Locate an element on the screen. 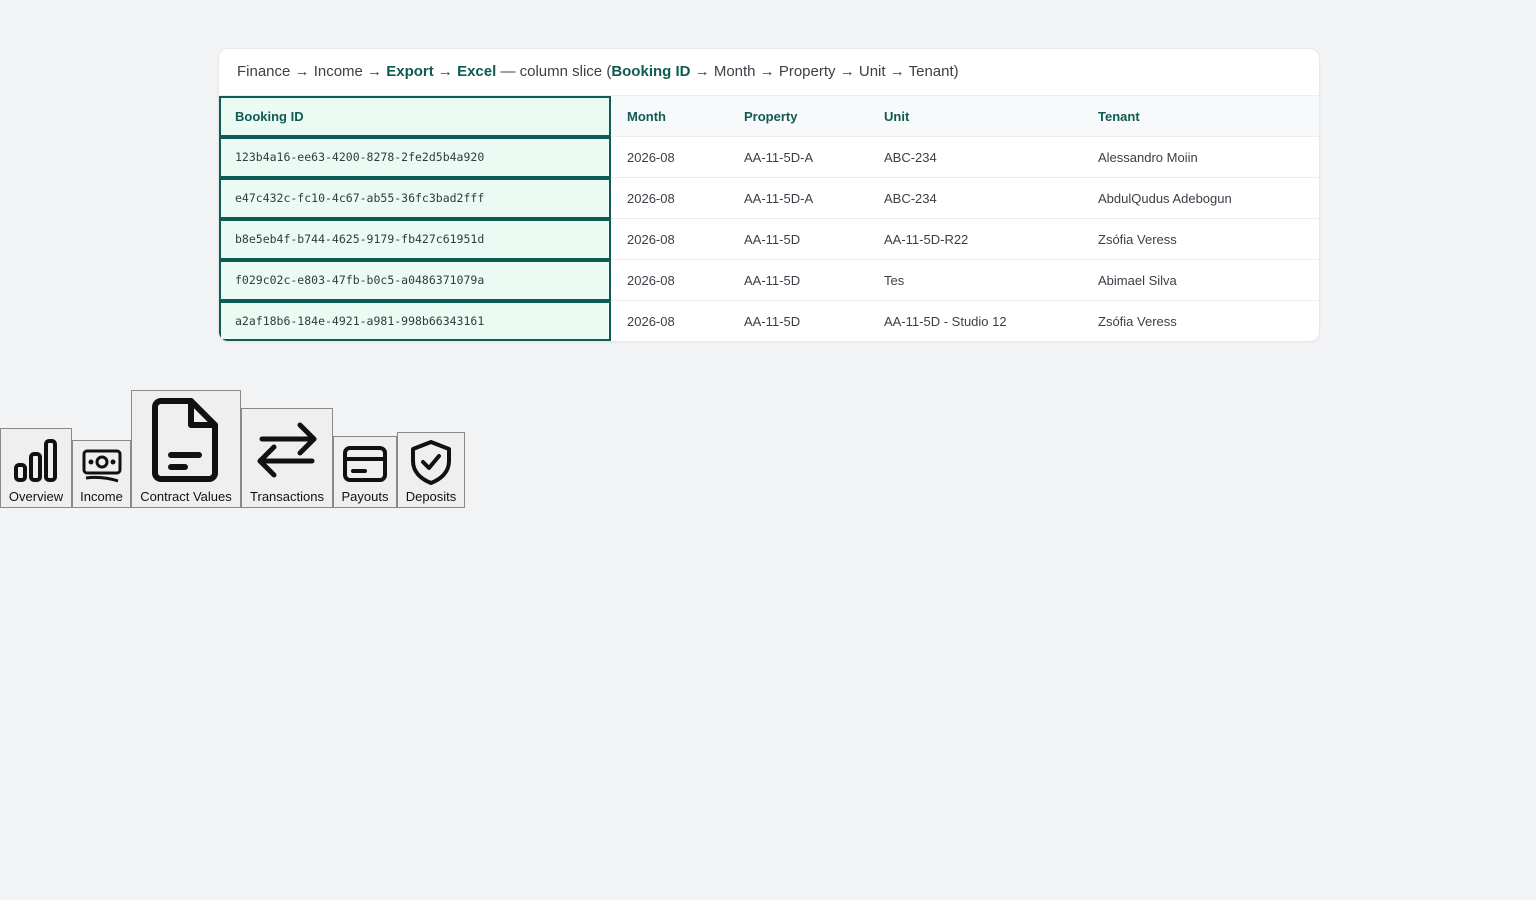 Image resolution: width=1536 pixels, height=900 pixels. booking-id-cell: a2af18b6-184e-4921-a981-998b66343161 is located at coordinates (415, 320).